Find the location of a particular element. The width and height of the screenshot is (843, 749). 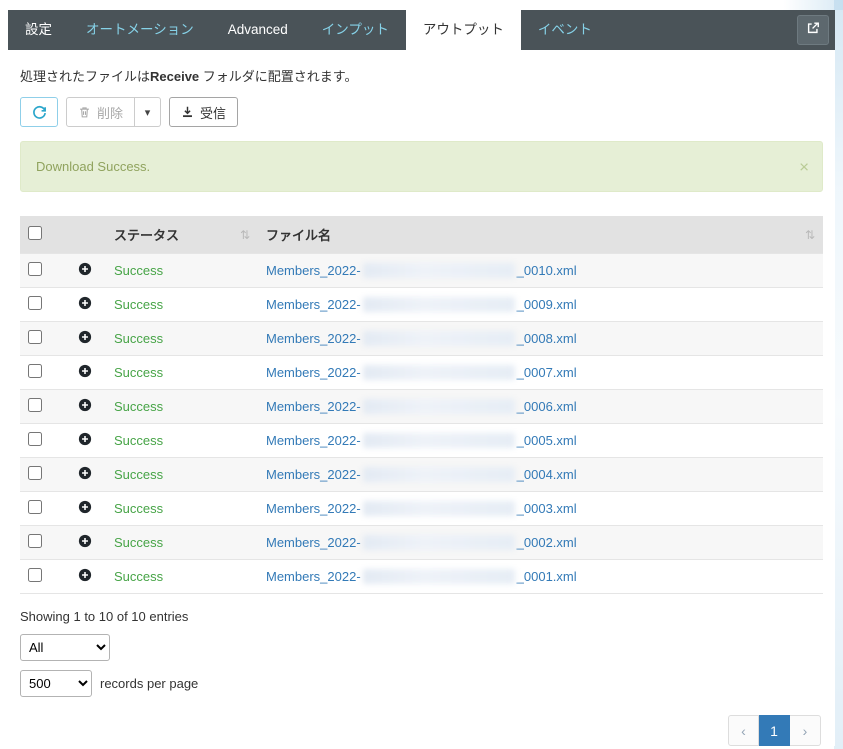

table-row: Success Members_2022- _0008.xml is located at coordinates (421, 338).